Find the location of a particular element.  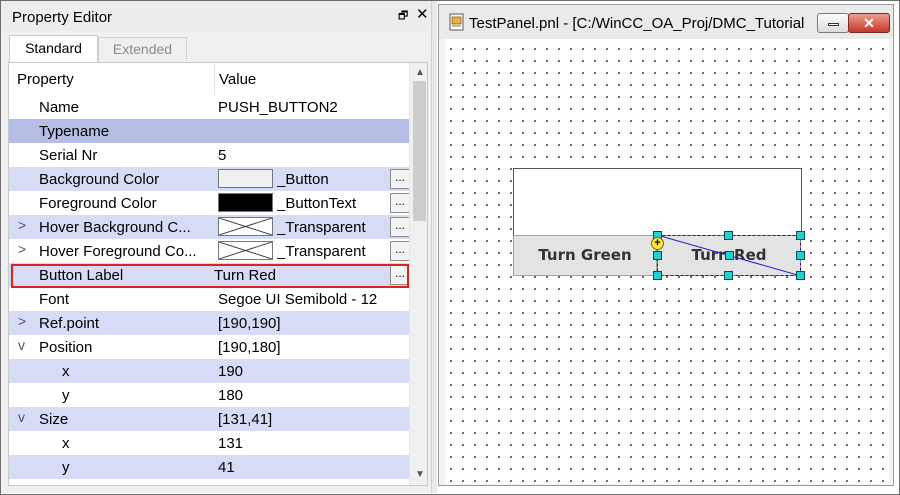

tab-extended: Extended is located at coordinates (142, 49).